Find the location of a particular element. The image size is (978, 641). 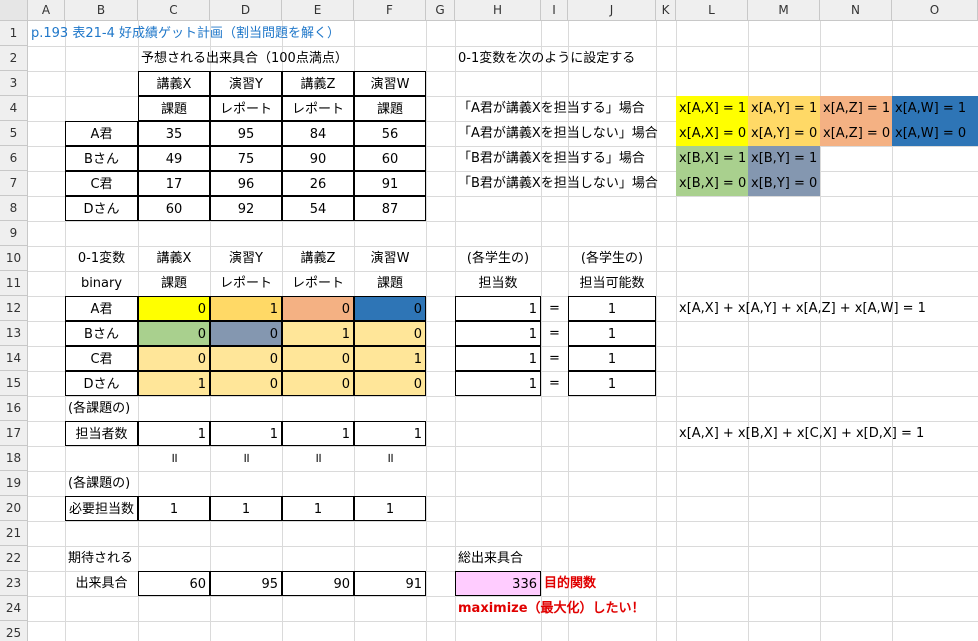

var-assignment: x[A,Y] = 1 is located at coordinates (784, 108).